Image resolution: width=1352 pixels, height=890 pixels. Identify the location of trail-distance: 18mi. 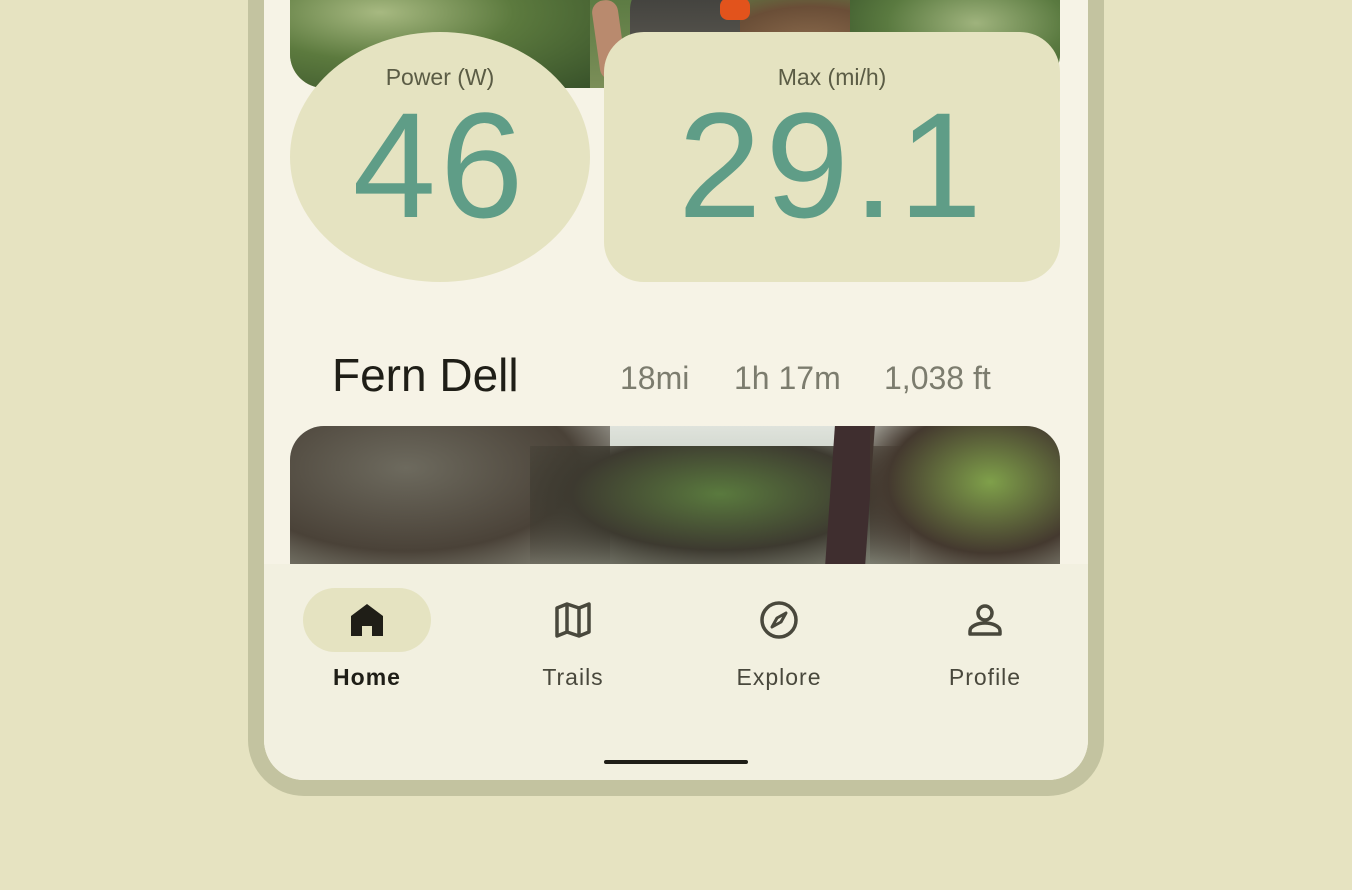
(655, 378).